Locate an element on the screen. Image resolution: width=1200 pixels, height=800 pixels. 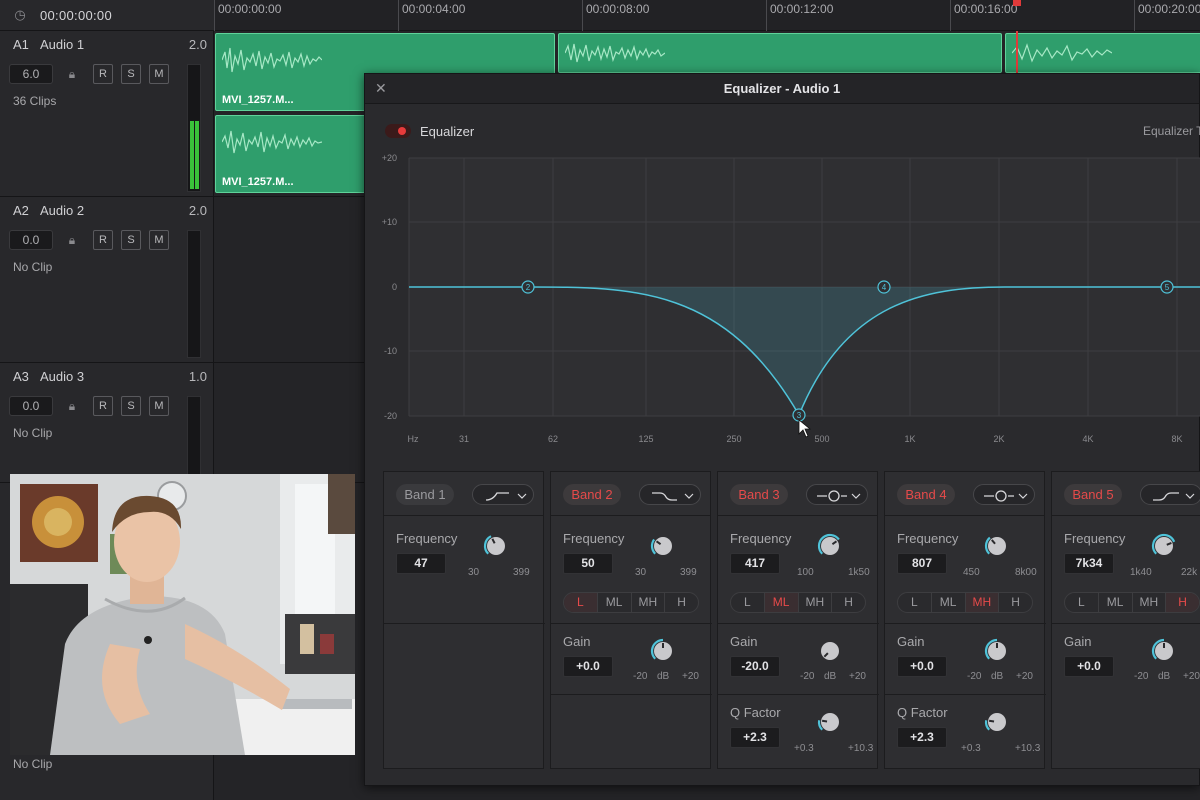
track-a1: A1 Audio 1 2.0 6.0 🔒︎ R S M 36 Clips is located at coordinates (106, 114).